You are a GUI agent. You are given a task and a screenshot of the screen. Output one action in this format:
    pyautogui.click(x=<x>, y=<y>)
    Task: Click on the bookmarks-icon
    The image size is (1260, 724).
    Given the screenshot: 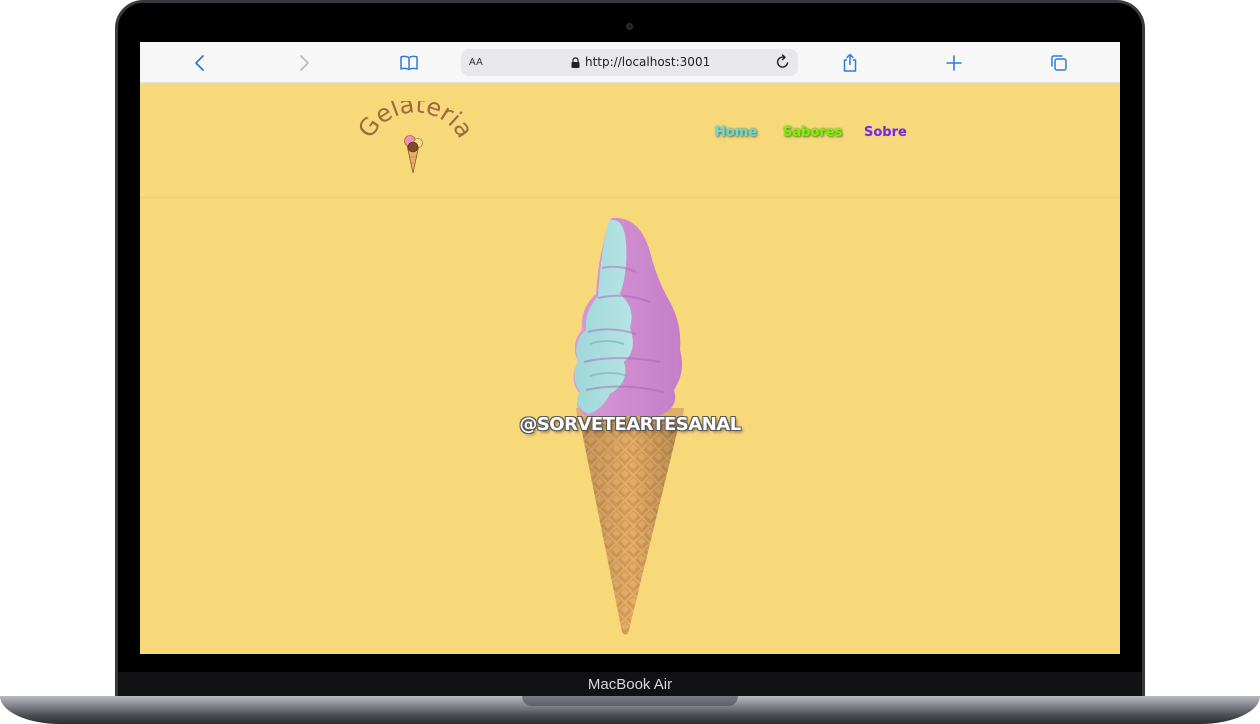 What is the action you would take?
    pyautogui.click(x=409, y=63)
    